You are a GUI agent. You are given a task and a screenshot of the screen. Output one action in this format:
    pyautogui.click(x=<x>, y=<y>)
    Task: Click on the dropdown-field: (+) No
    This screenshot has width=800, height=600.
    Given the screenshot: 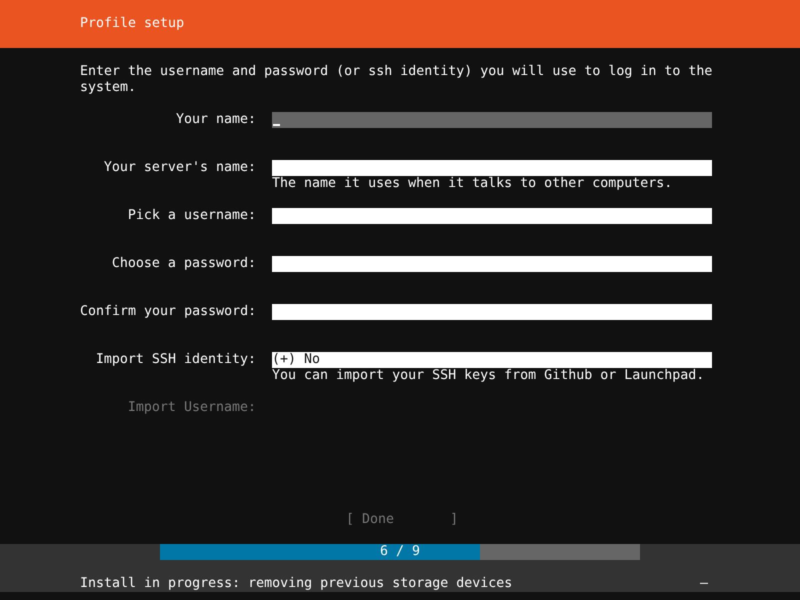 What is the action you would take?
    pyautogui.click(x=492, y=360)
    